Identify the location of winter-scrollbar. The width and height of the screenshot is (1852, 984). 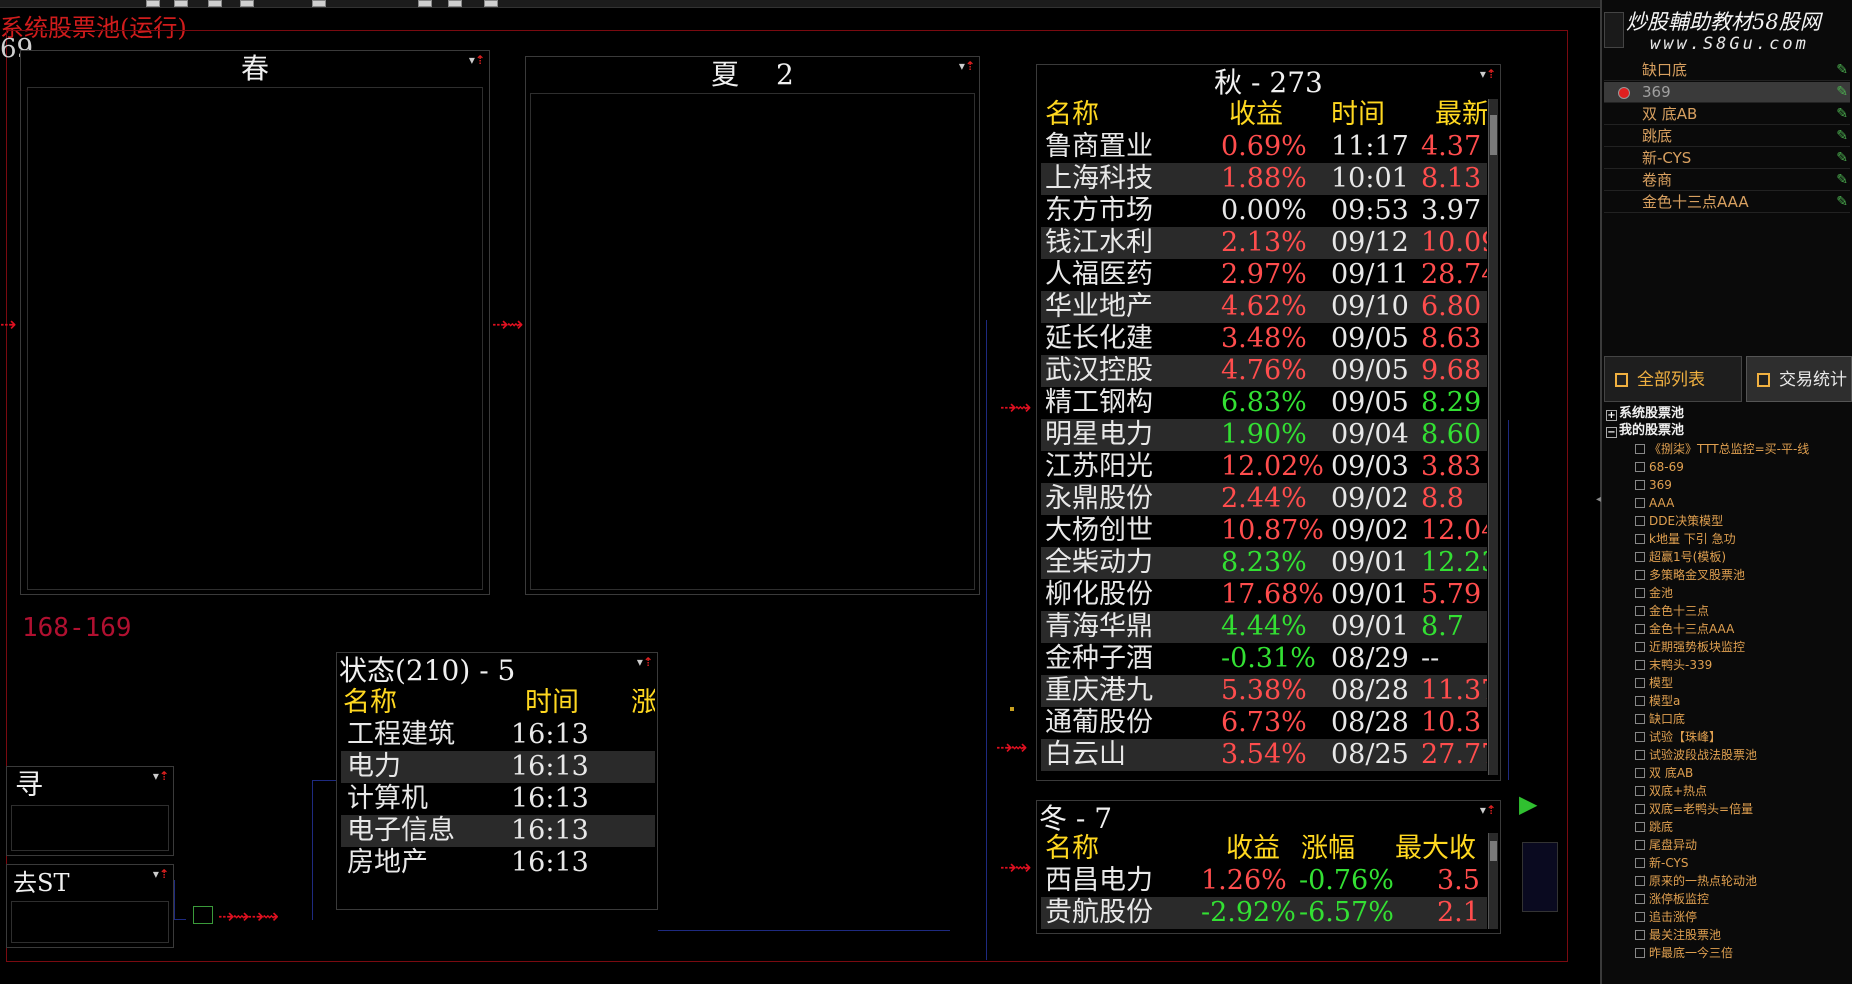
(1493, 881).